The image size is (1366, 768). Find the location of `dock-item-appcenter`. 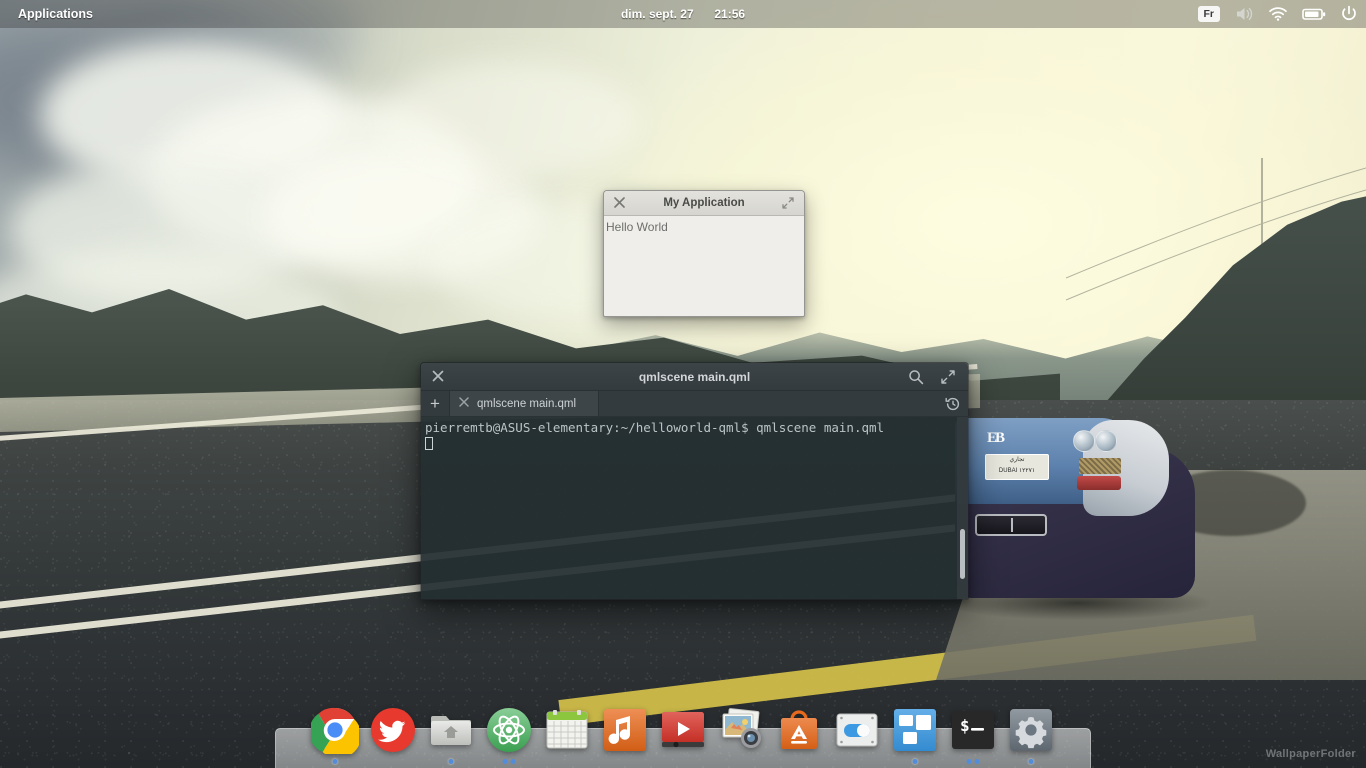

dock-item-appcenter is located at coordinates (799, 736).